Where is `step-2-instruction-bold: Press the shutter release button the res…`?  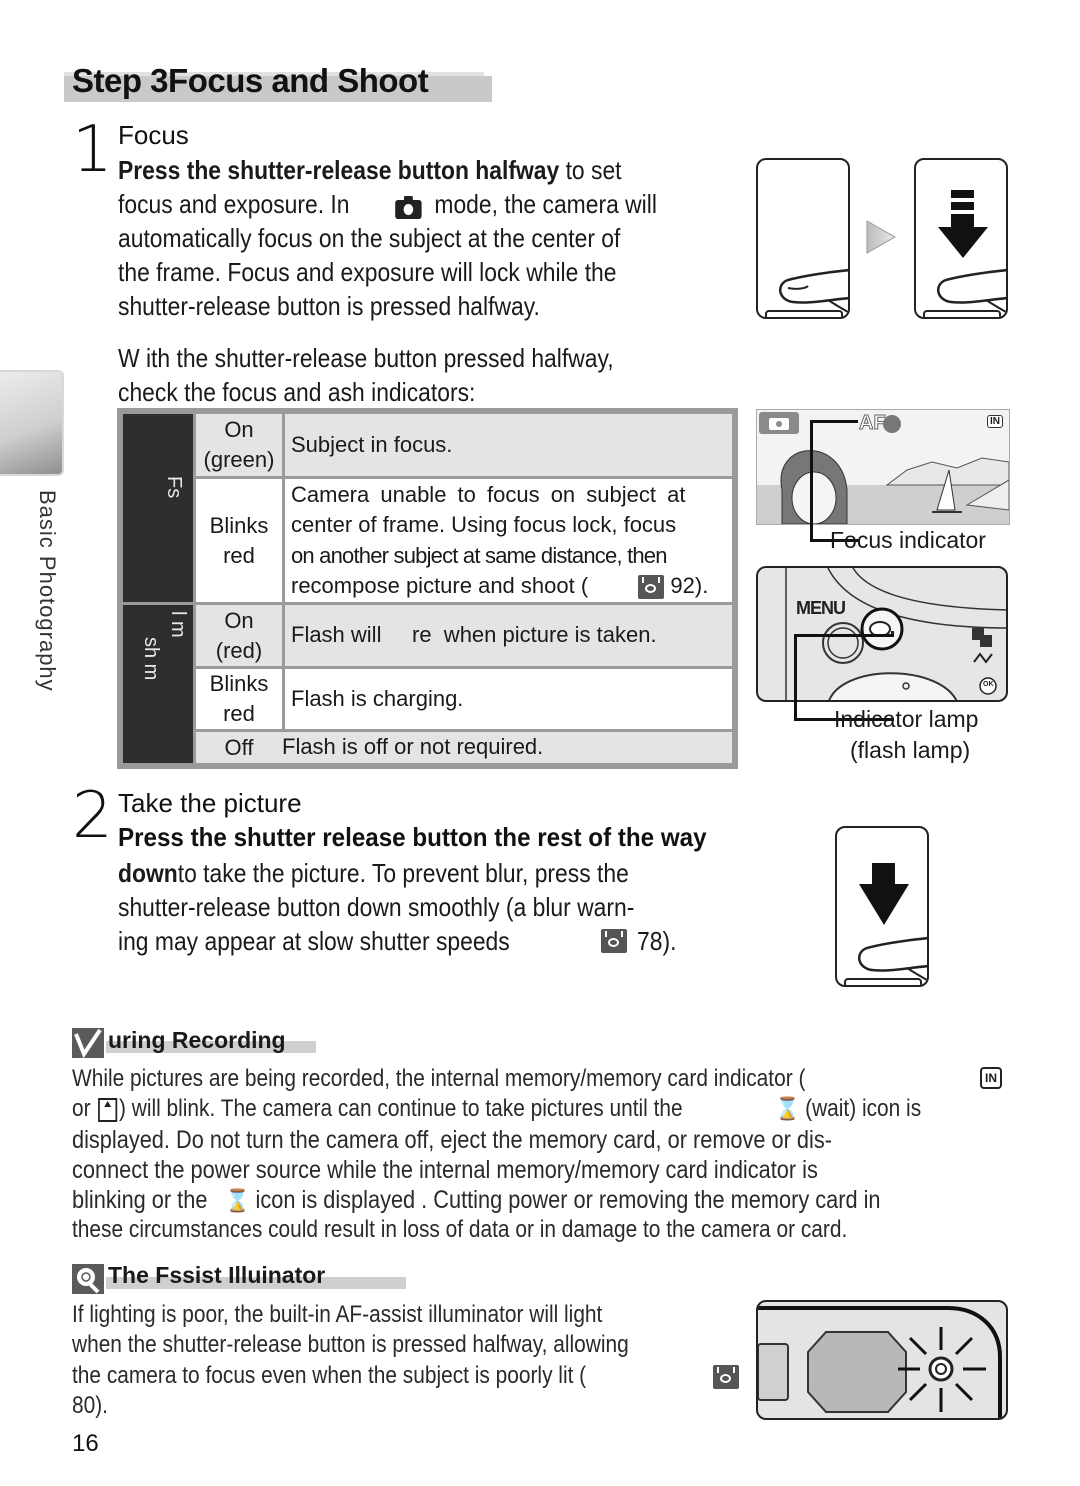 step-2-instruction-bold: Press the shutter release button the res… is located at coordinates (412, 837).